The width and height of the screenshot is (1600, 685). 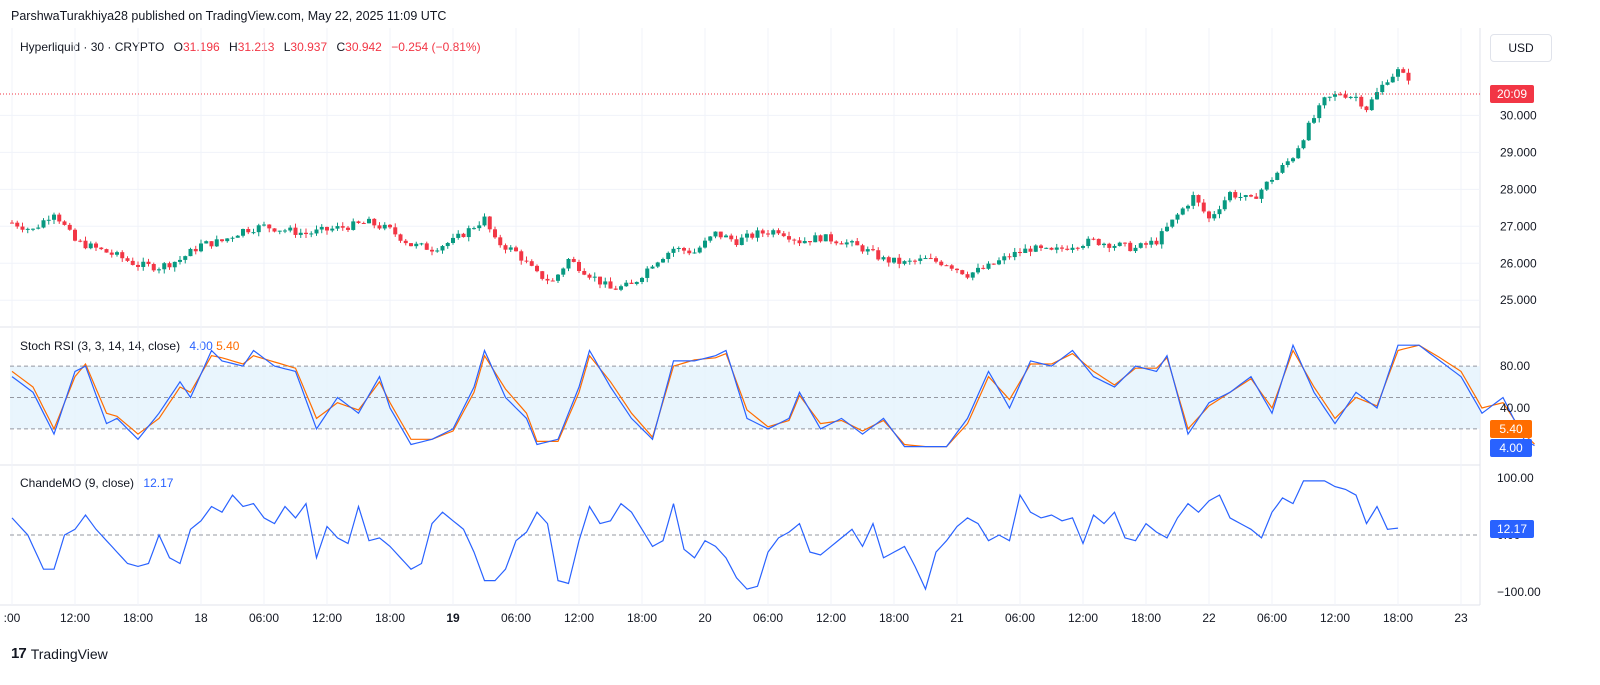 I want to click on stoch-rsi-pane, so click(x=772, y=395).